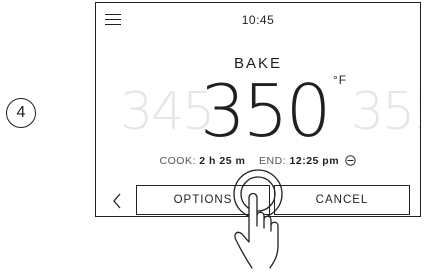  I want to click on step-number: 4, so click(21, 112).